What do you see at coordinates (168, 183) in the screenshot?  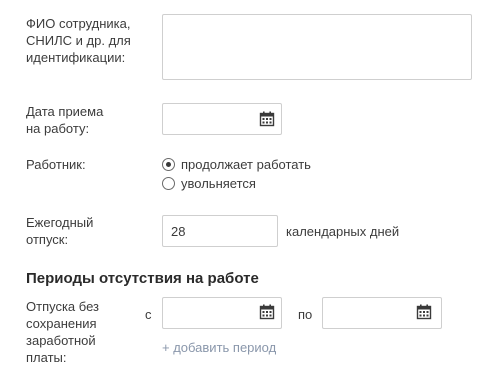 I see `radio-button-leaving` at bounding box center [168, 183].